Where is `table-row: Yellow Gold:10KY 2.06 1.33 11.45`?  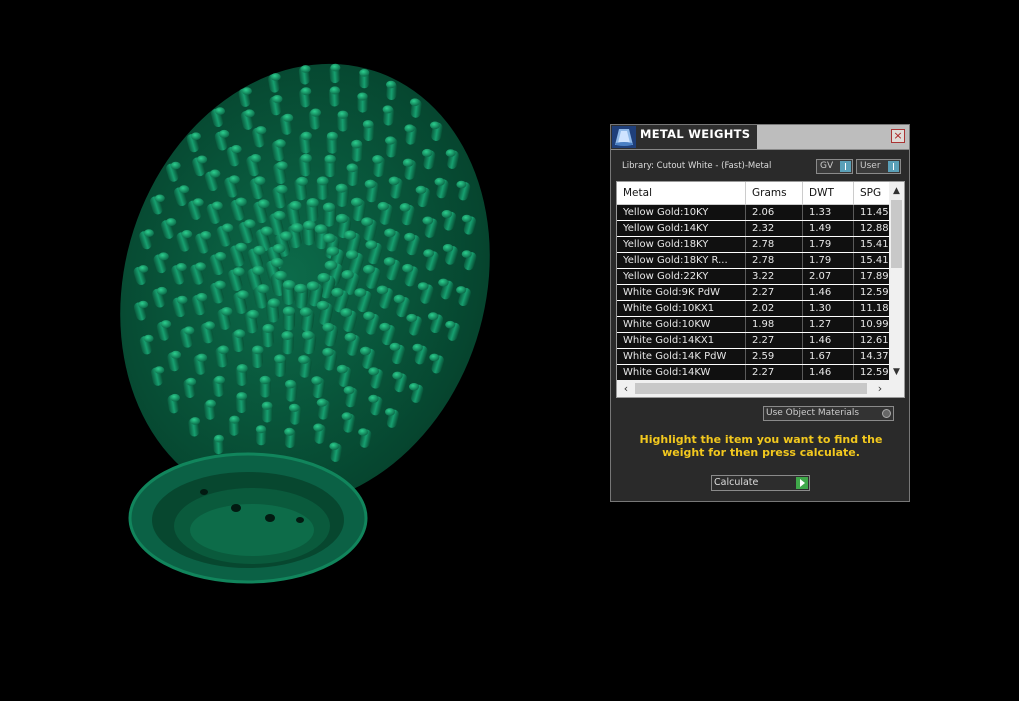 table-row: Yellow Gold:10KY 2.06 1.33 11.45 is located at coordinates (753, 212).